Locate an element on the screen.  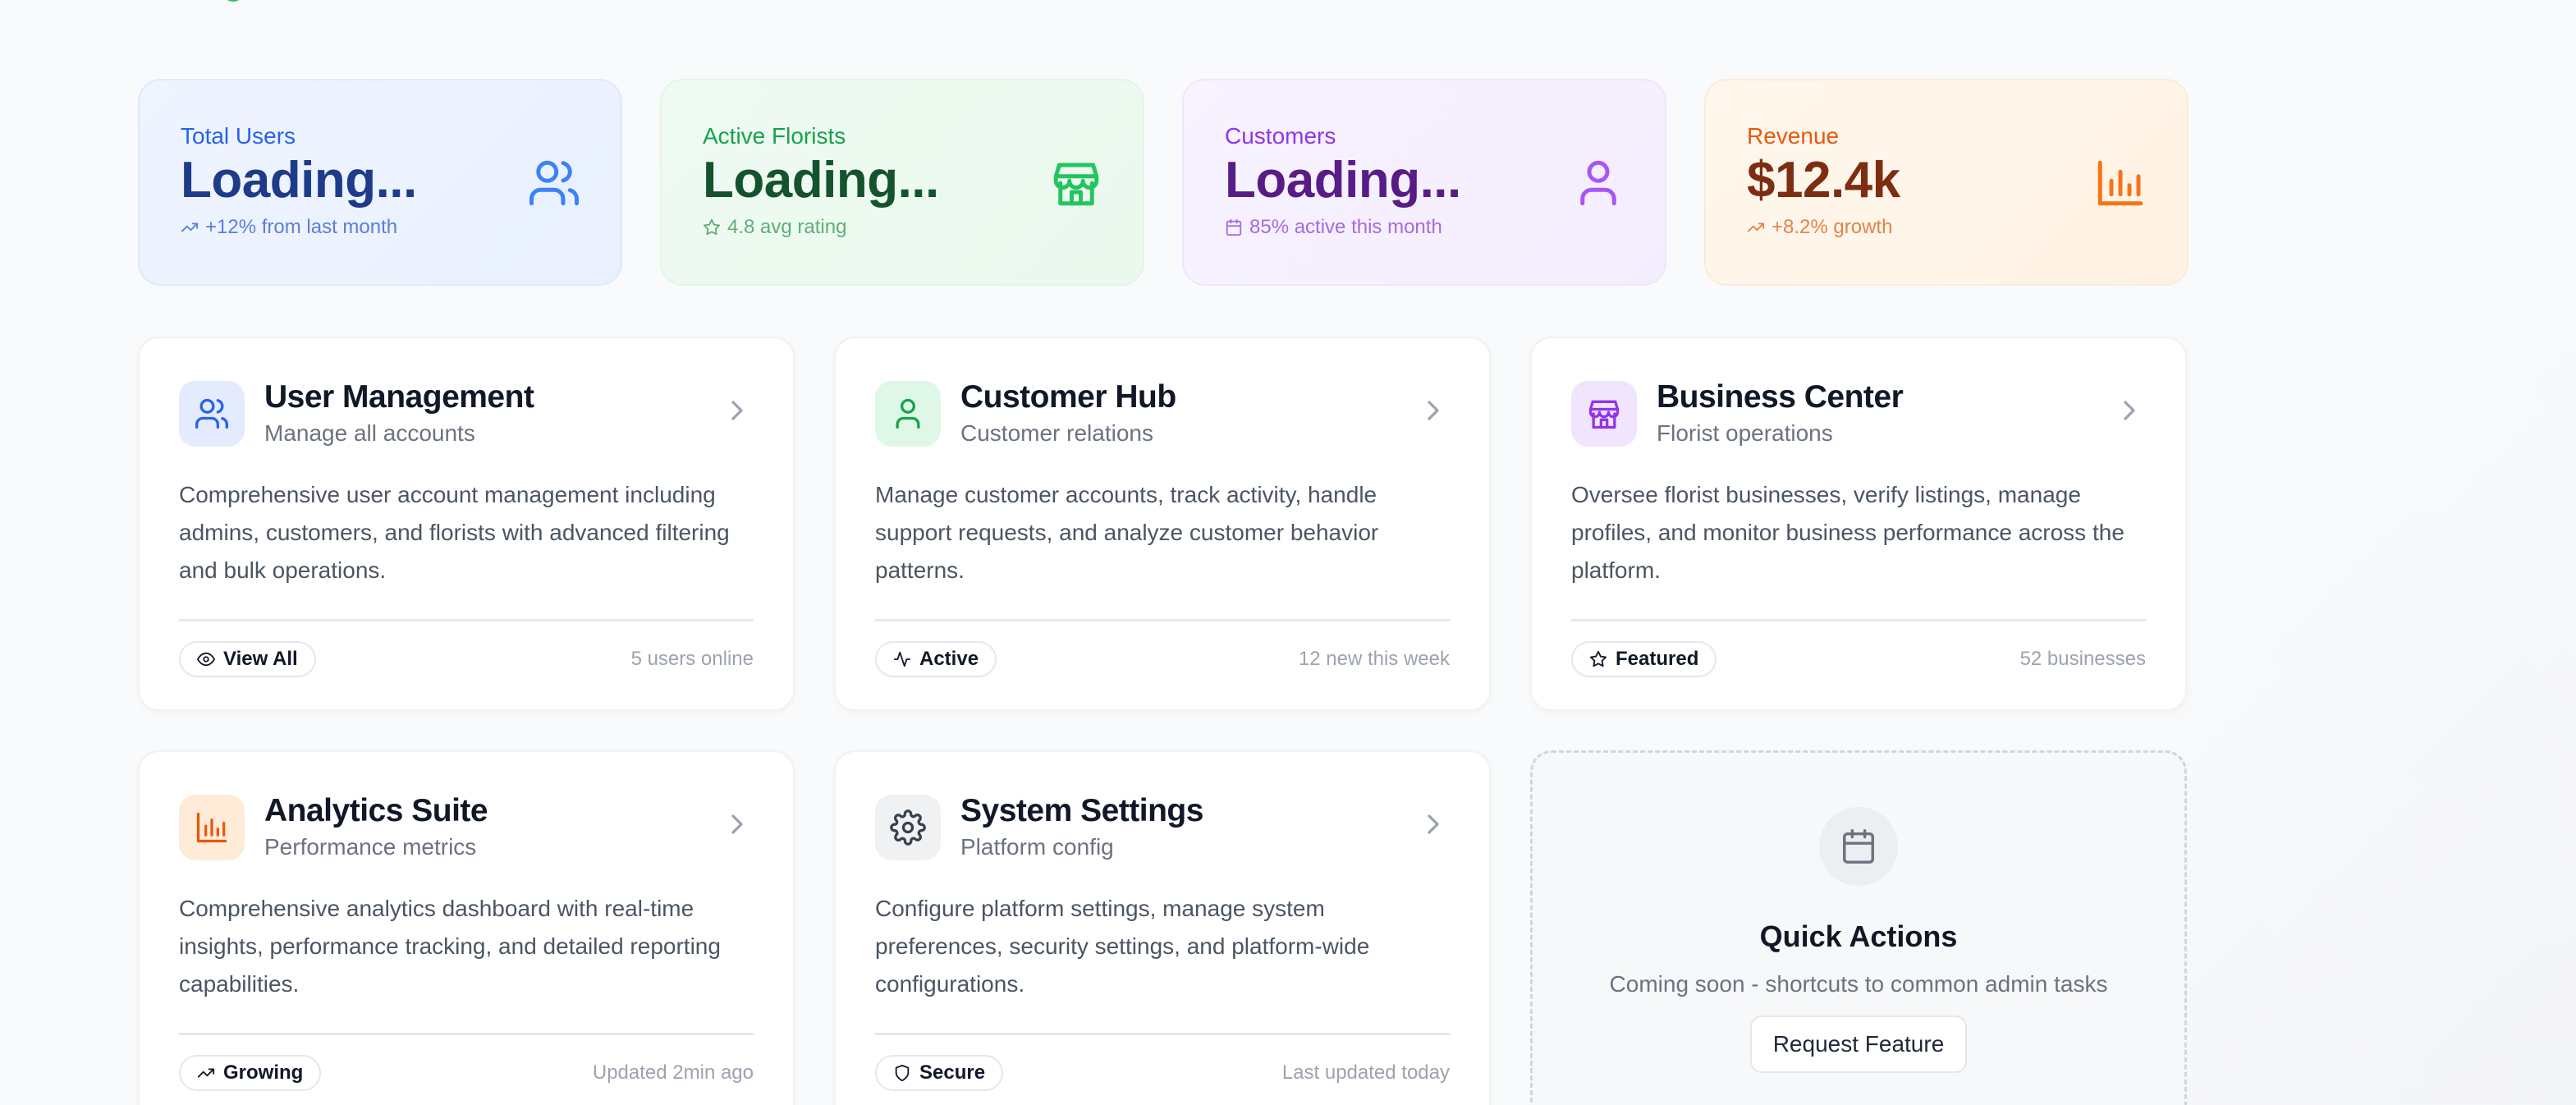
shield-icon is located at coordinates (902, 1073).